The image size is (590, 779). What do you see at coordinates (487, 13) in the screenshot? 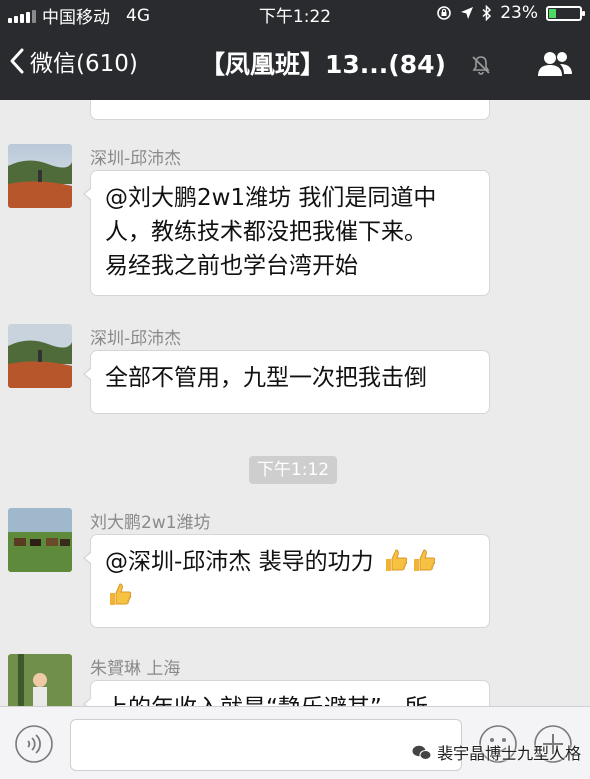
I see `bluetooth-icon` at bounding box center [487, 13].